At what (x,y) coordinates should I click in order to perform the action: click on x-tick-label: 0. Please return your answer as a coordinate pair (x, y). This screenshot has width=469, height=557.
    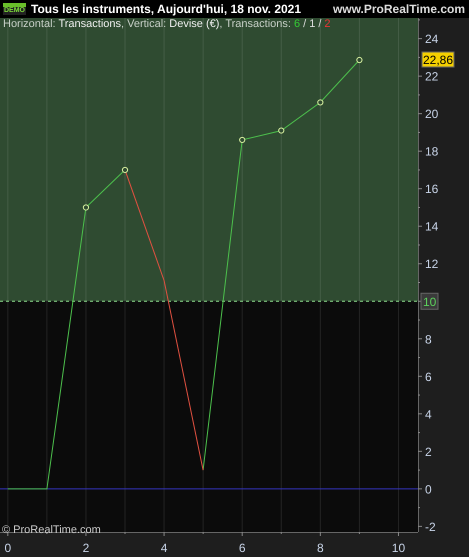
    Looking at the image, I should click on (8, 548).